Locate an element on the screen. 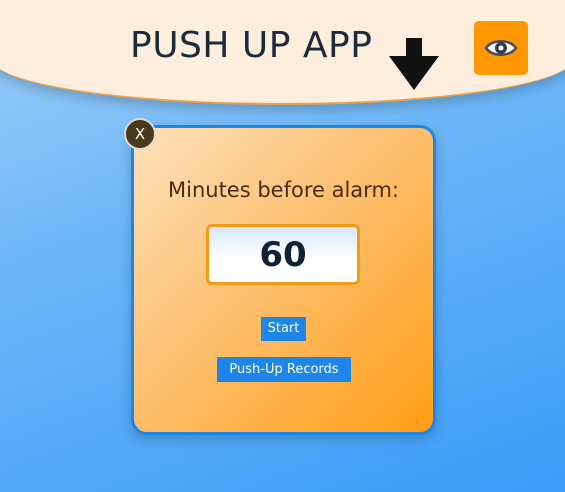 The image size is (565, 492). minutes-label: Minutes before alarm: is located at coordinates (283, 190).